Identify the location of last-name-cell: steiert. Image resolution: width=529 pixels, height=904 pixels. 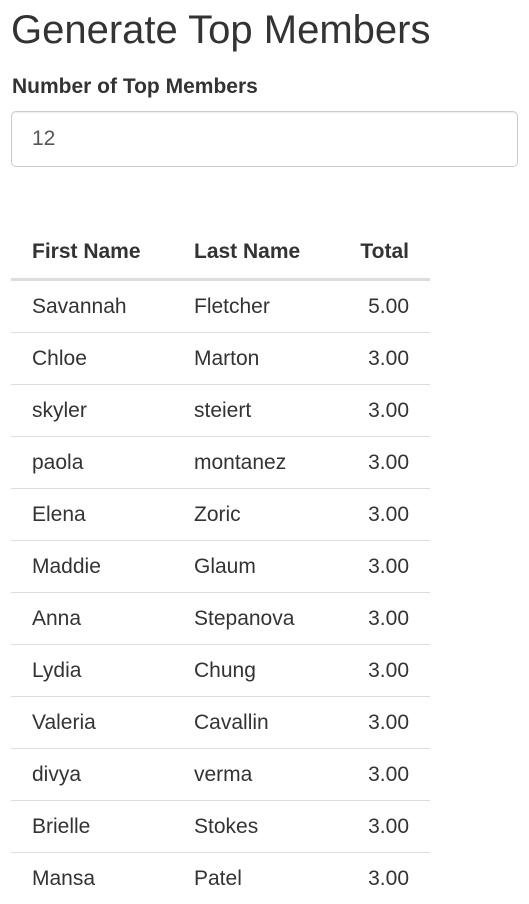
(253, 410).